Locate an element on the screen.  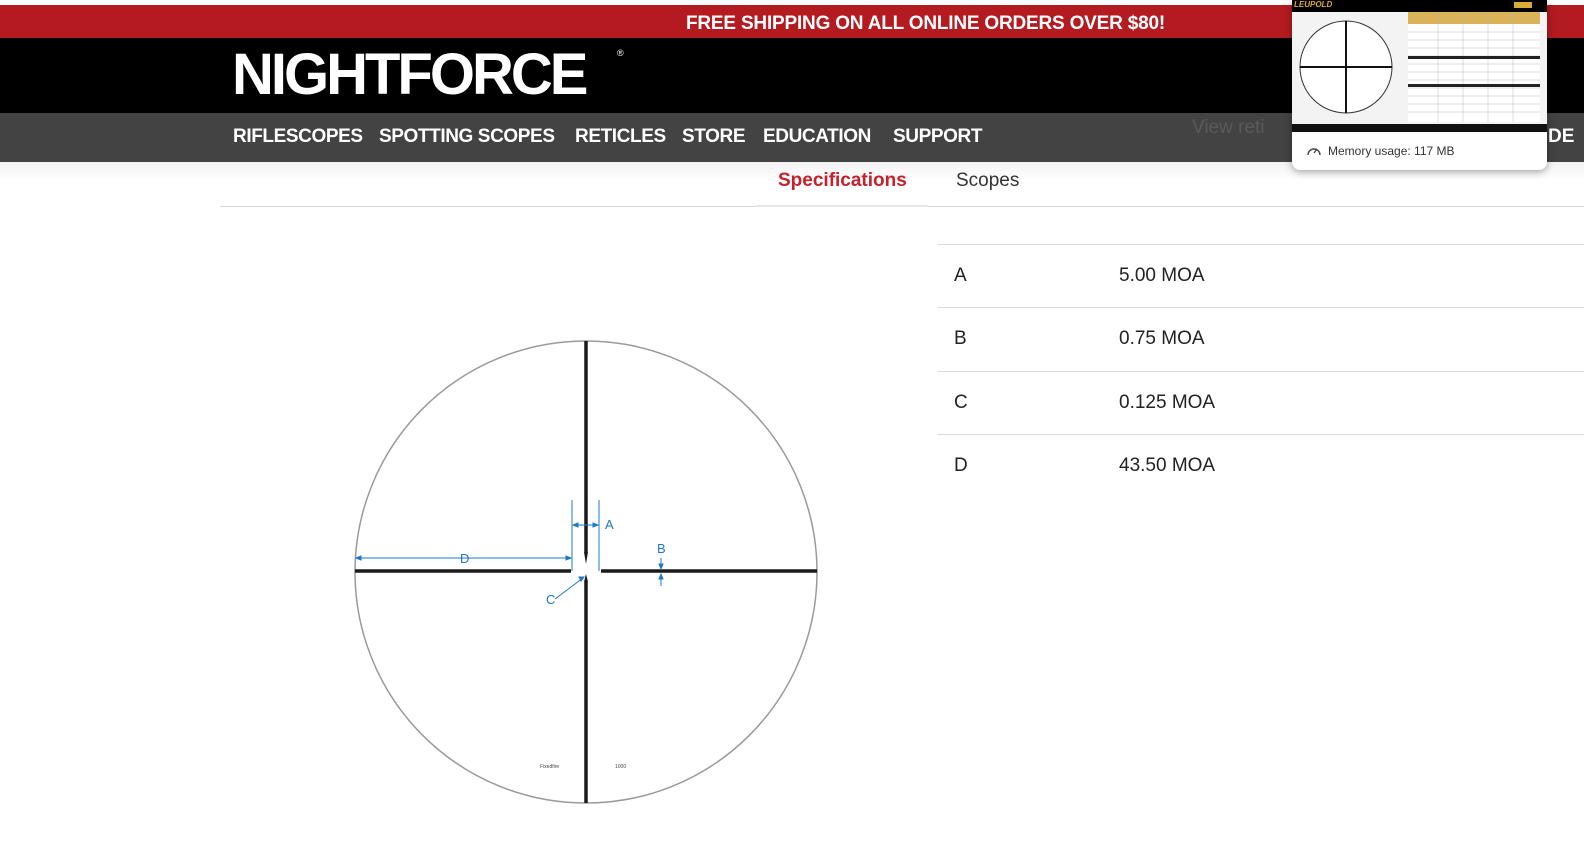
spec-value: 5.00 MOA is located at coordinates (1162, 275).